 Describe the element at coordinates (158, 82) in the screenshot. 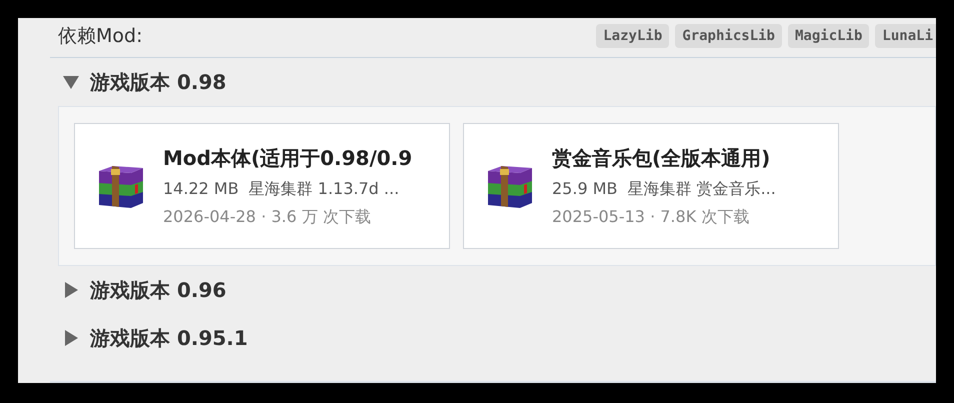

I see `version-heading: 游戏版本 0.98` at that location.